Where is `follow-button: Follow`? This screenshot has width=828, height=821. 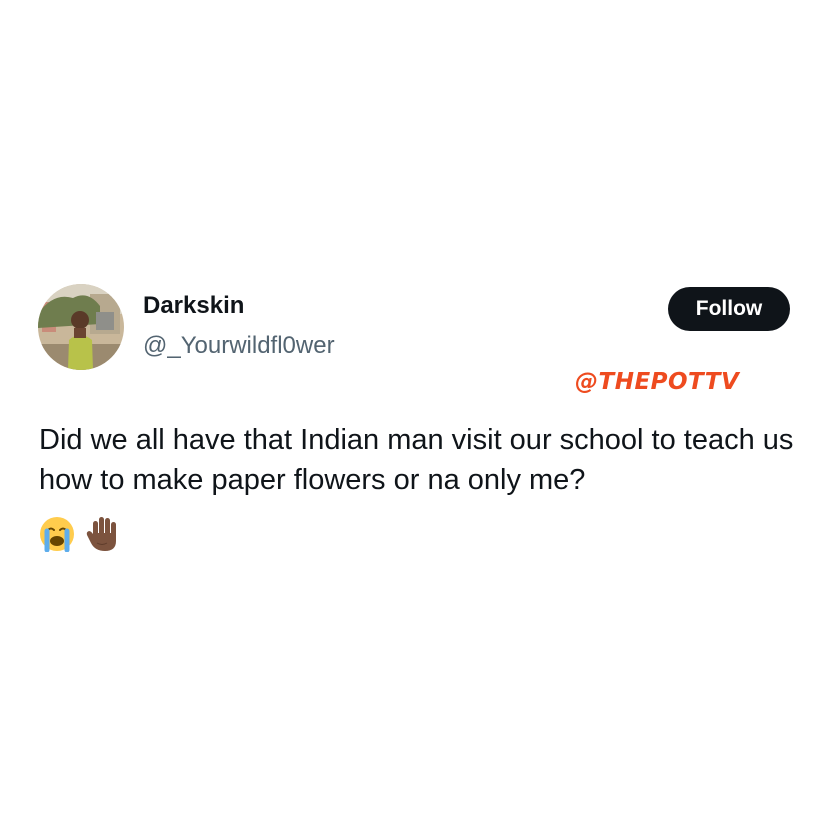 follow-button: Follow is located at coordinates (729, 309).